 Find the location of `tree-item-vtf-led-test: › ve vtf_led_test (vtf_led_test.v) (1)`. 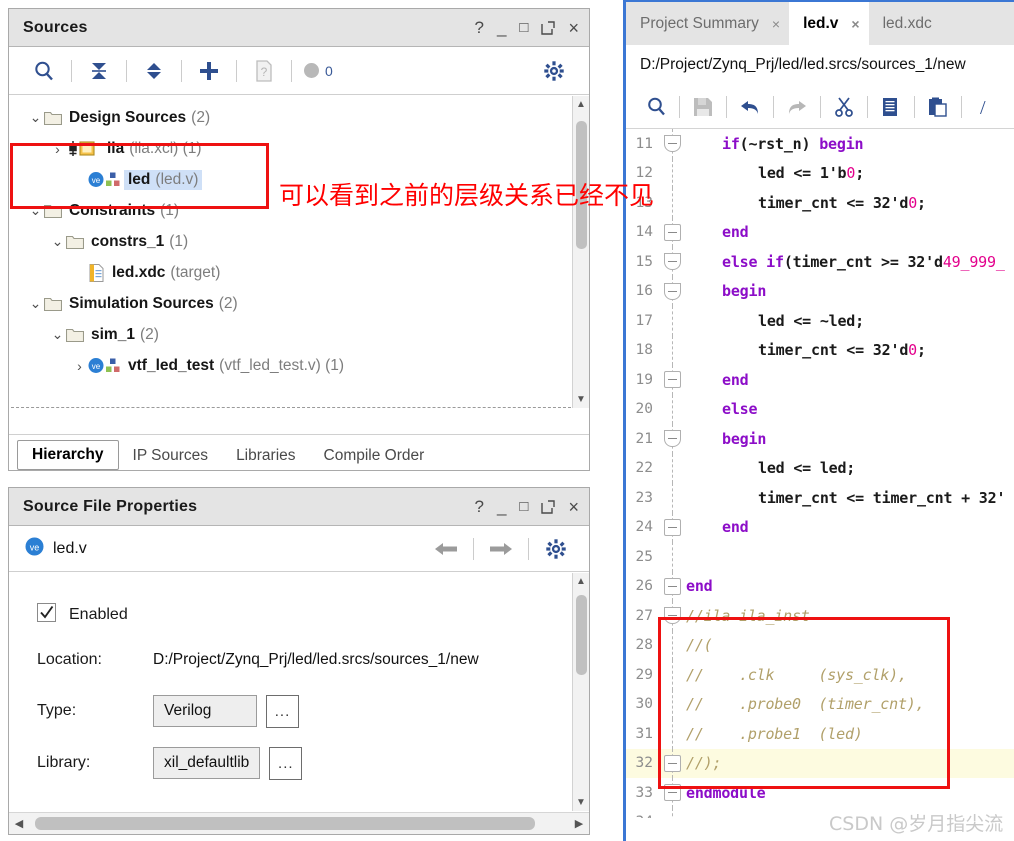

tree-item-vtf-led-test: › ve vtf_led_test (vtf_led_test.v) (1) is located at coordinates (293, 365).